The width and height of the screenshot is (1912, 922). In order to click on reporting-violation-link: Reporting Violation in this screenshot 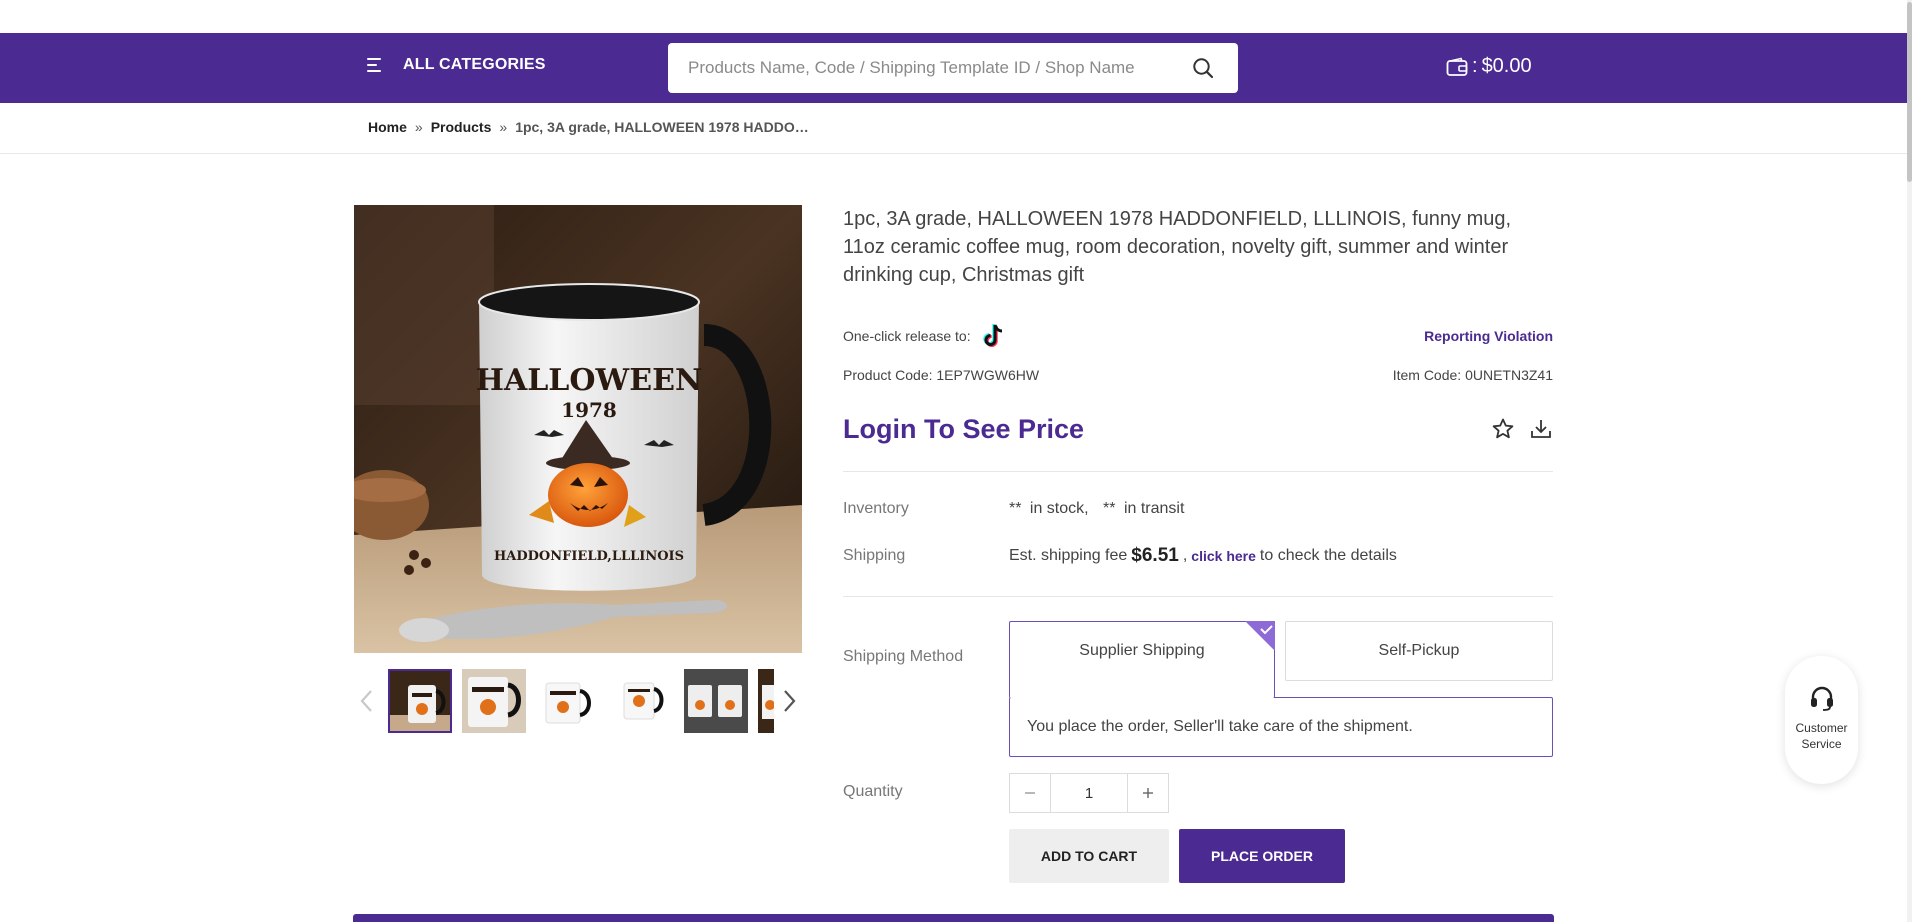, I will do `click(1488, 336)`.